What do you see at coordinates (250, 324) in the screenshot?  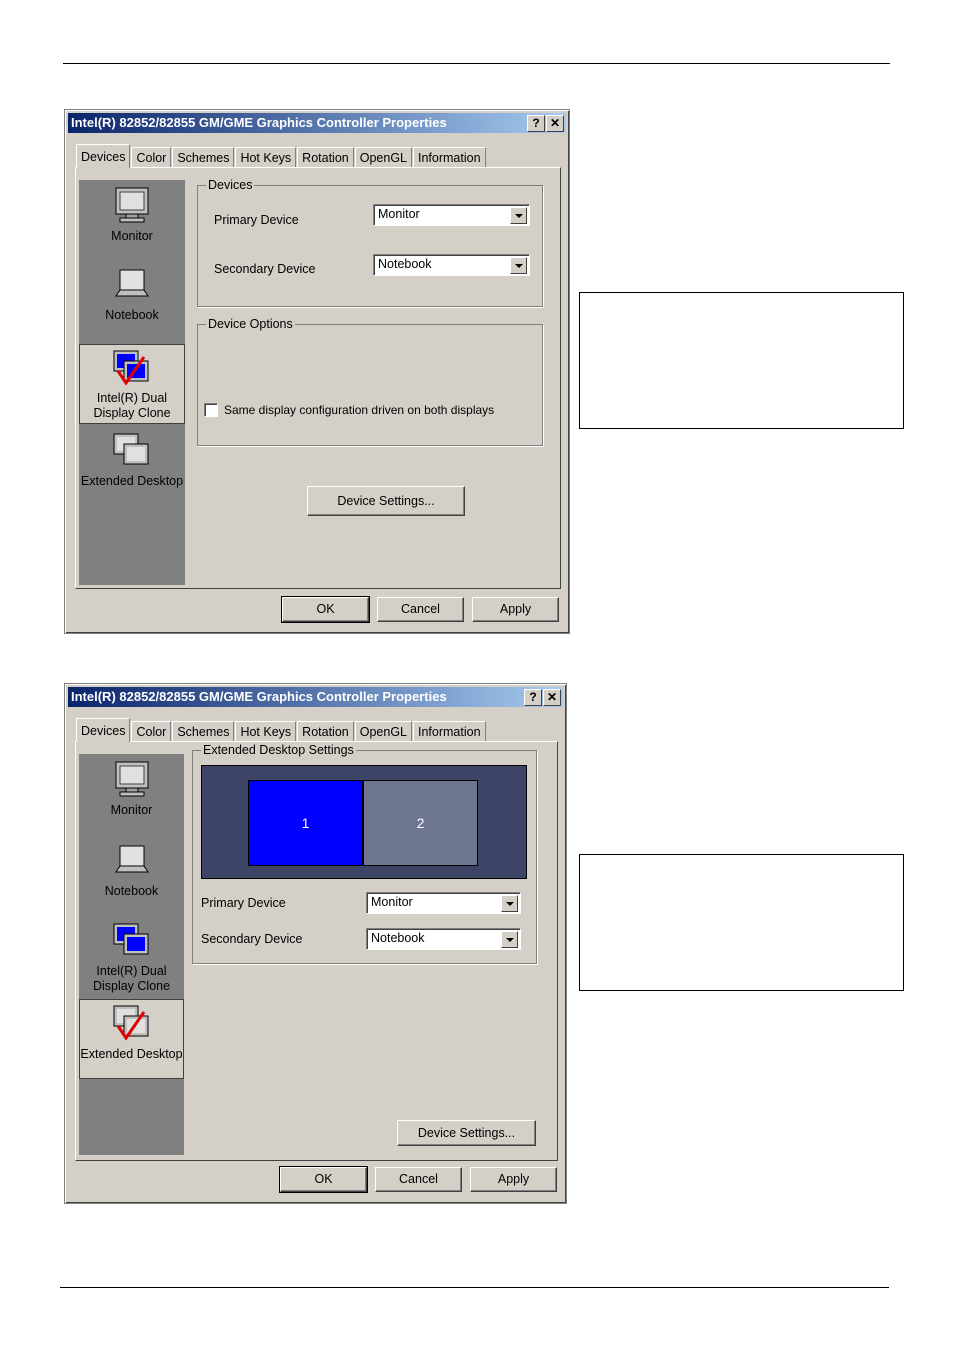 I see `device-options-label: Device Options` at bounding box center [250, 324].